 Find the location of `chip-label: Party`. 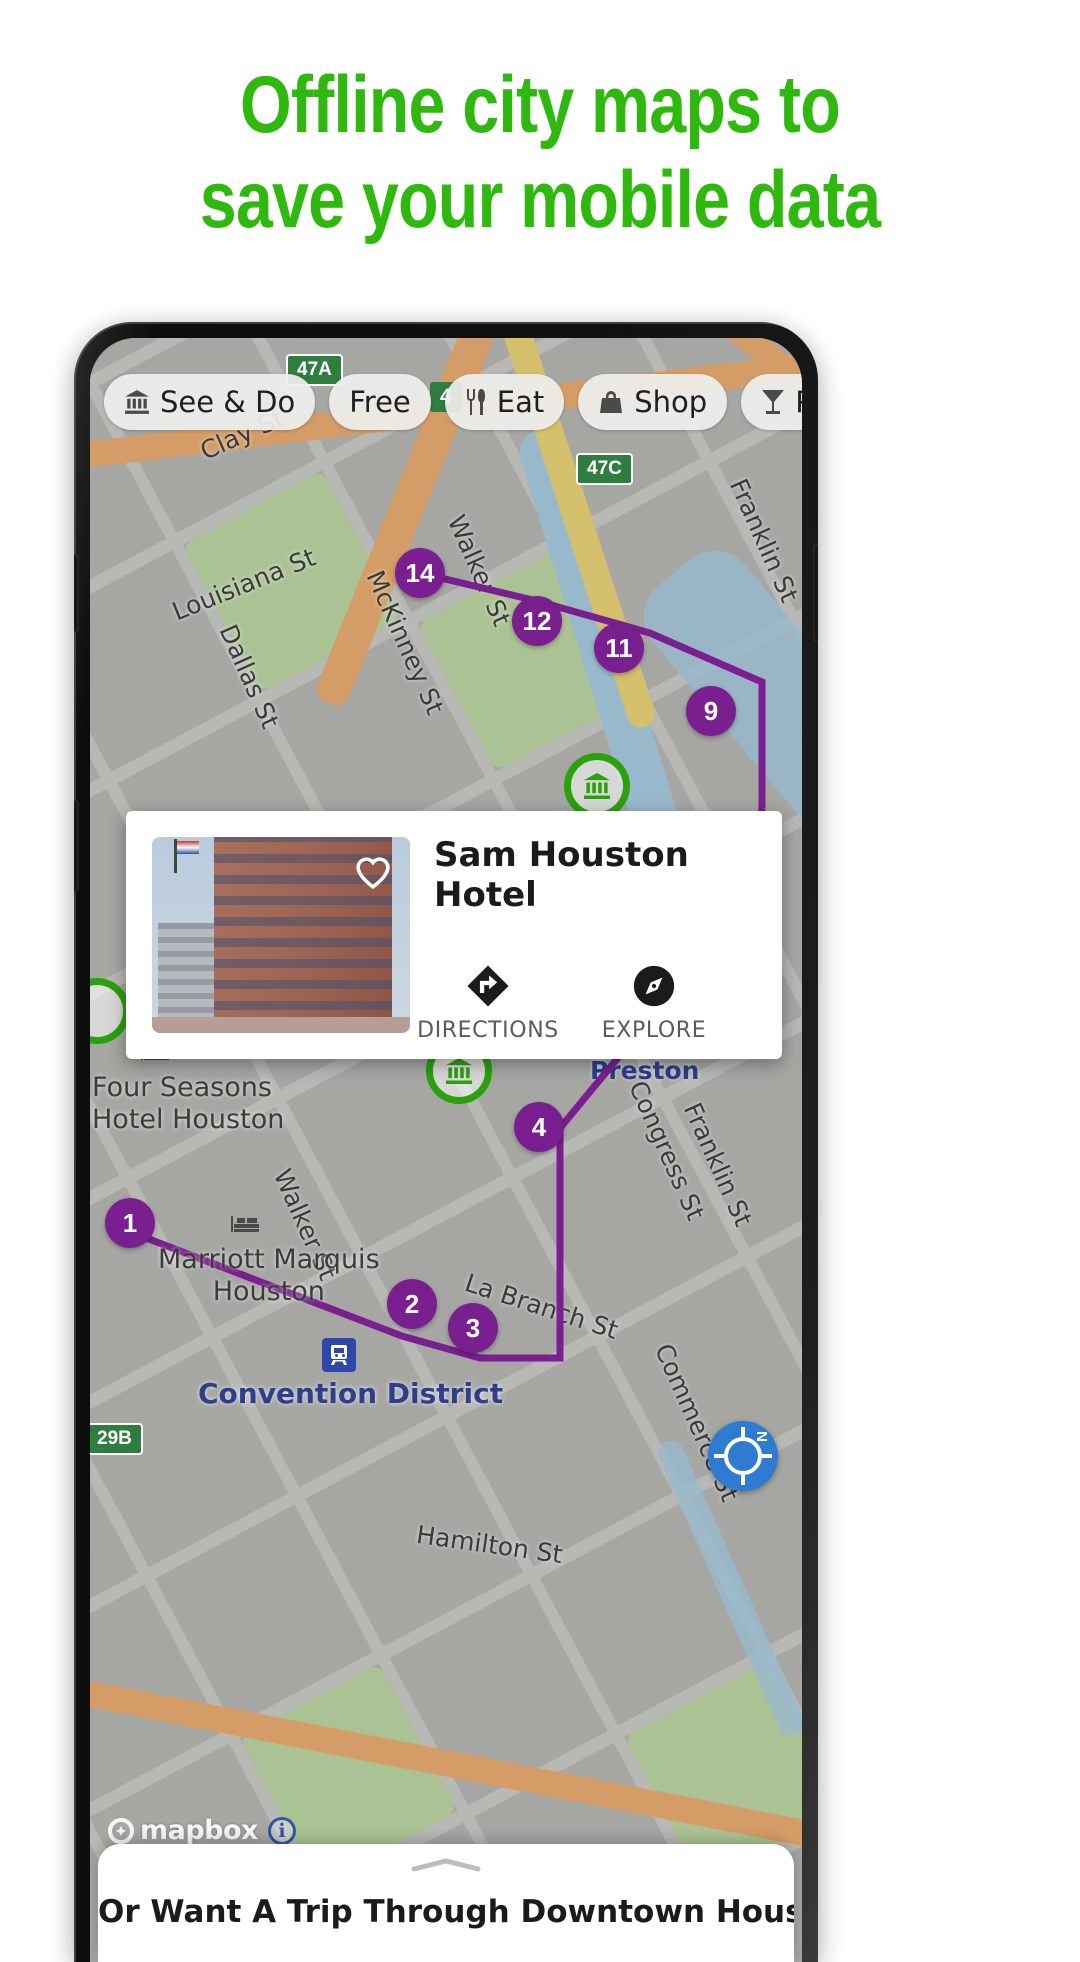

chip-label: Party is located at coordinates (798, 402).